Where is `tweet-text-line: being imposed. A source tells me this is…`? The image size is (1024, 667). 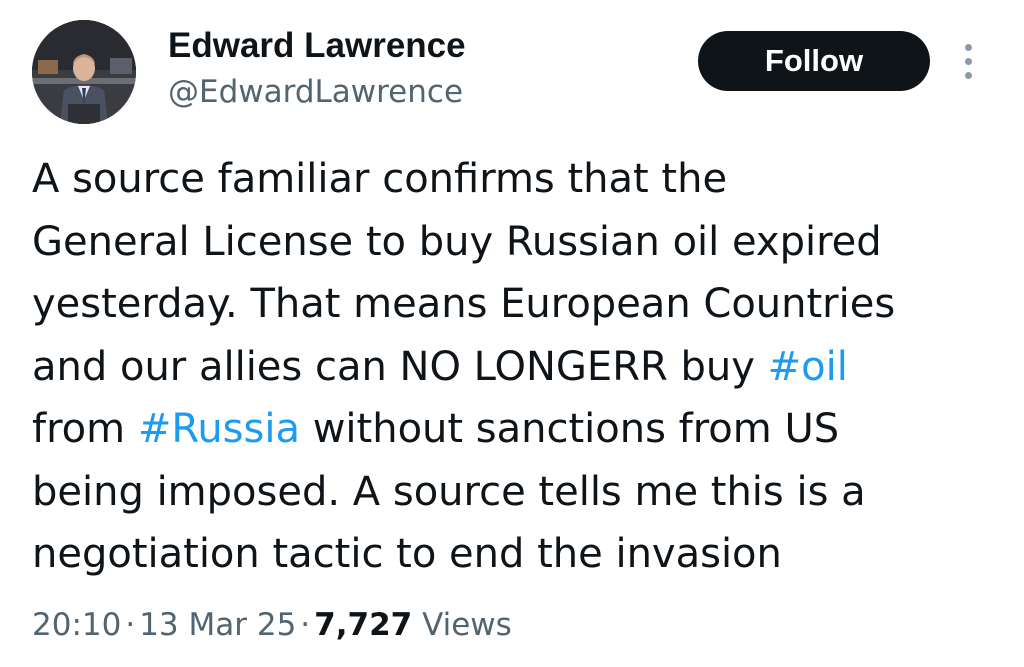
tweet-text-line: being imposed. A source tells me this is… is located at coordinates (512, 492).